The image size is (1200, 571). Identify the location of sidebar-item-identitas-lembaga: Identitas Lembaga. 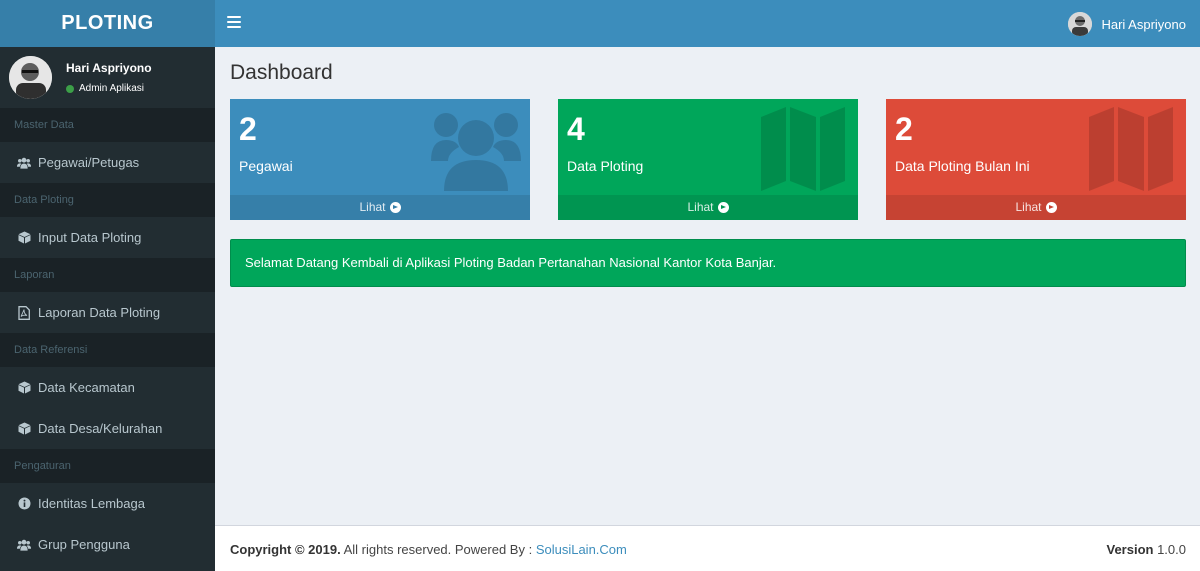
(107, 503).